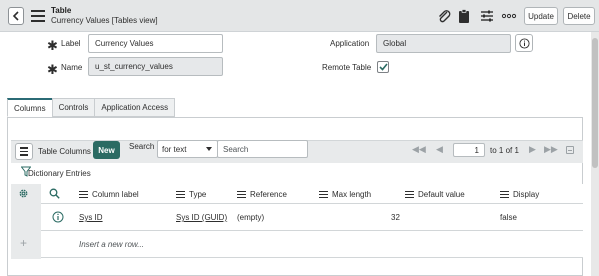  Describe the element at coordinates (30, 107) in the screenshot. I see `tab-columns: Columns` at that location.